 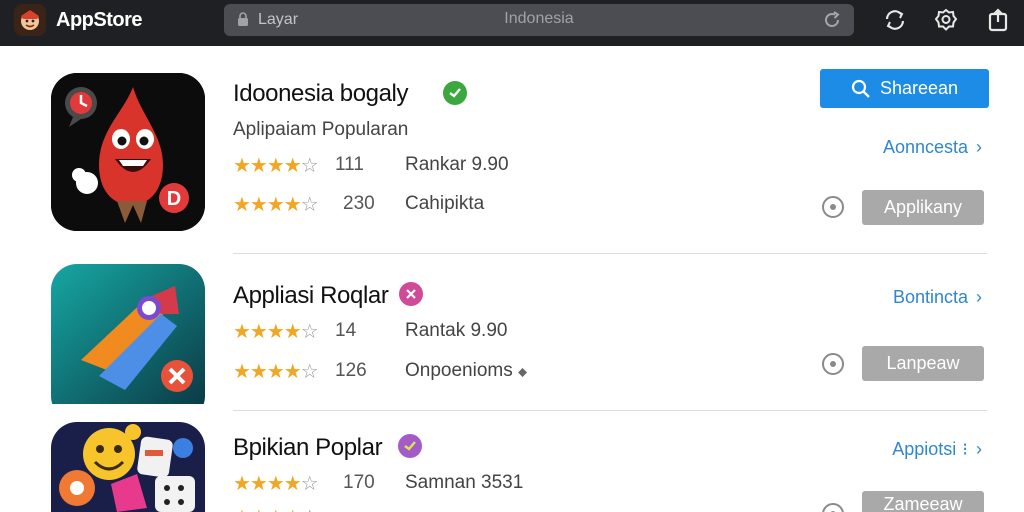 What do you see at coordinates (459, 370) in the screenshot?
I see `category-label: Onpoenioms` at bounding box center [459, 370].